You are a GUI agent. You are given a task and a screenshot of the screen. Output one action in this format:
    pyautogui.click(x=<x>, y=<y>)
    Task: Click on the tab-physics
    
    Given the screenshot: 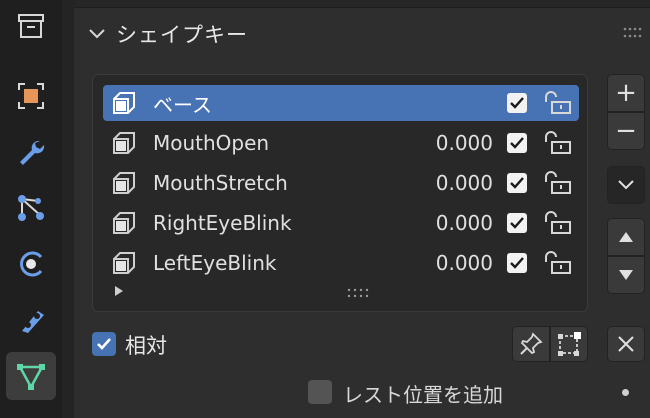 What is the action you would take?
    pyautogui.click(x=31, y=264)
    